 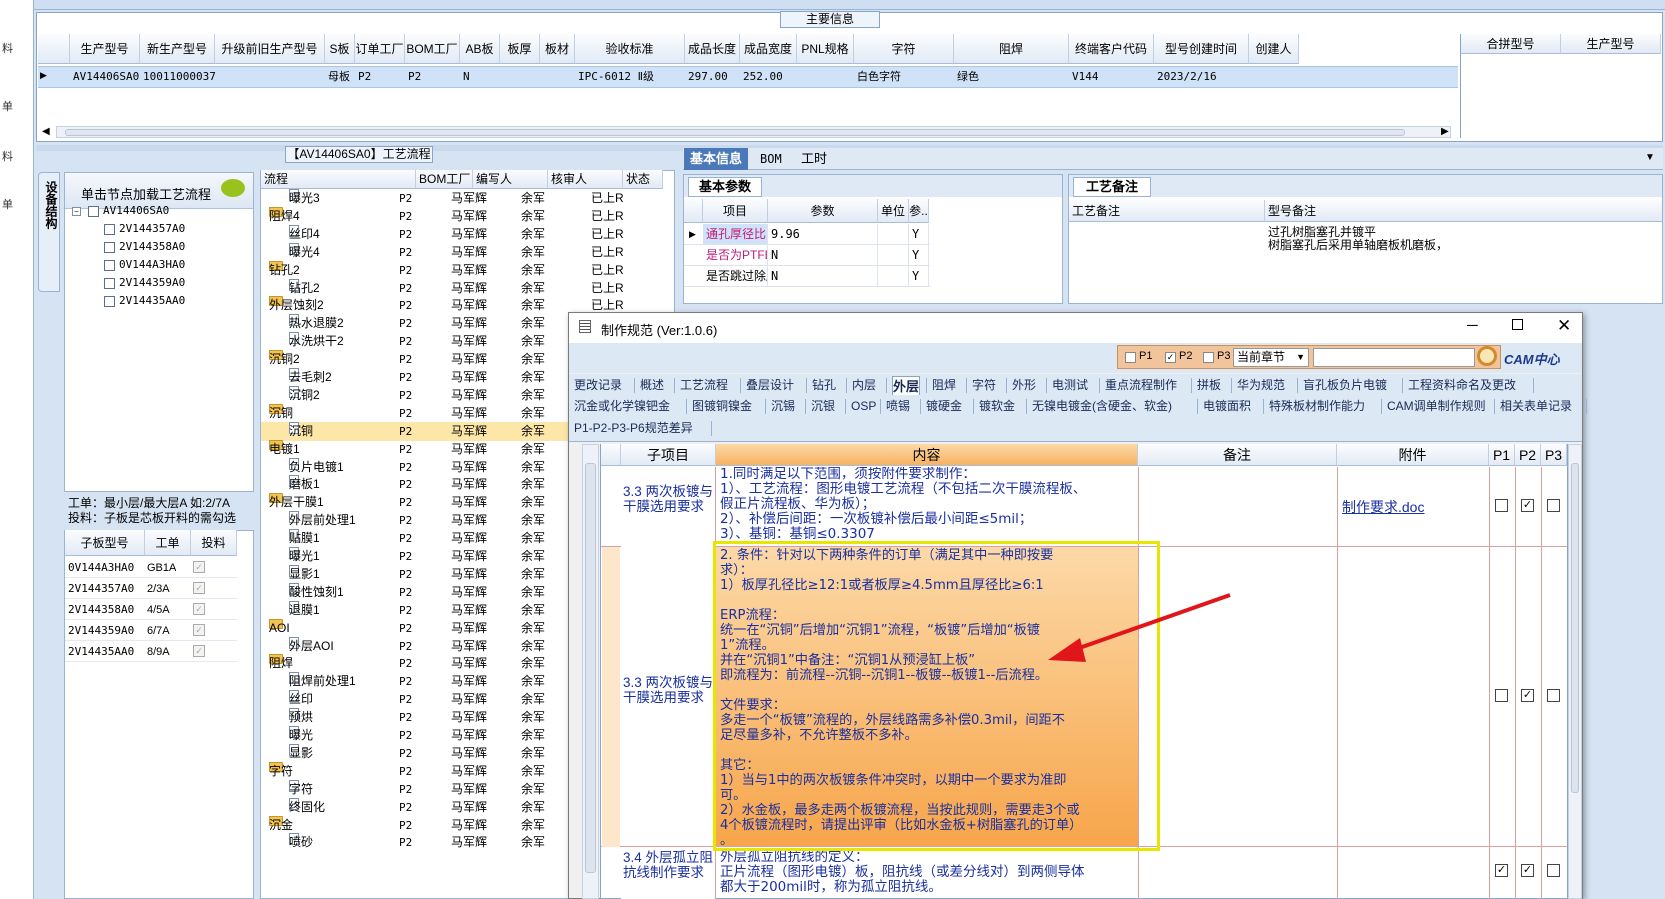 What do you see at coordinates (944, 406) in the screenshot?
I see `spec-tab: 镀硬金` at bounding box center [944, 406].